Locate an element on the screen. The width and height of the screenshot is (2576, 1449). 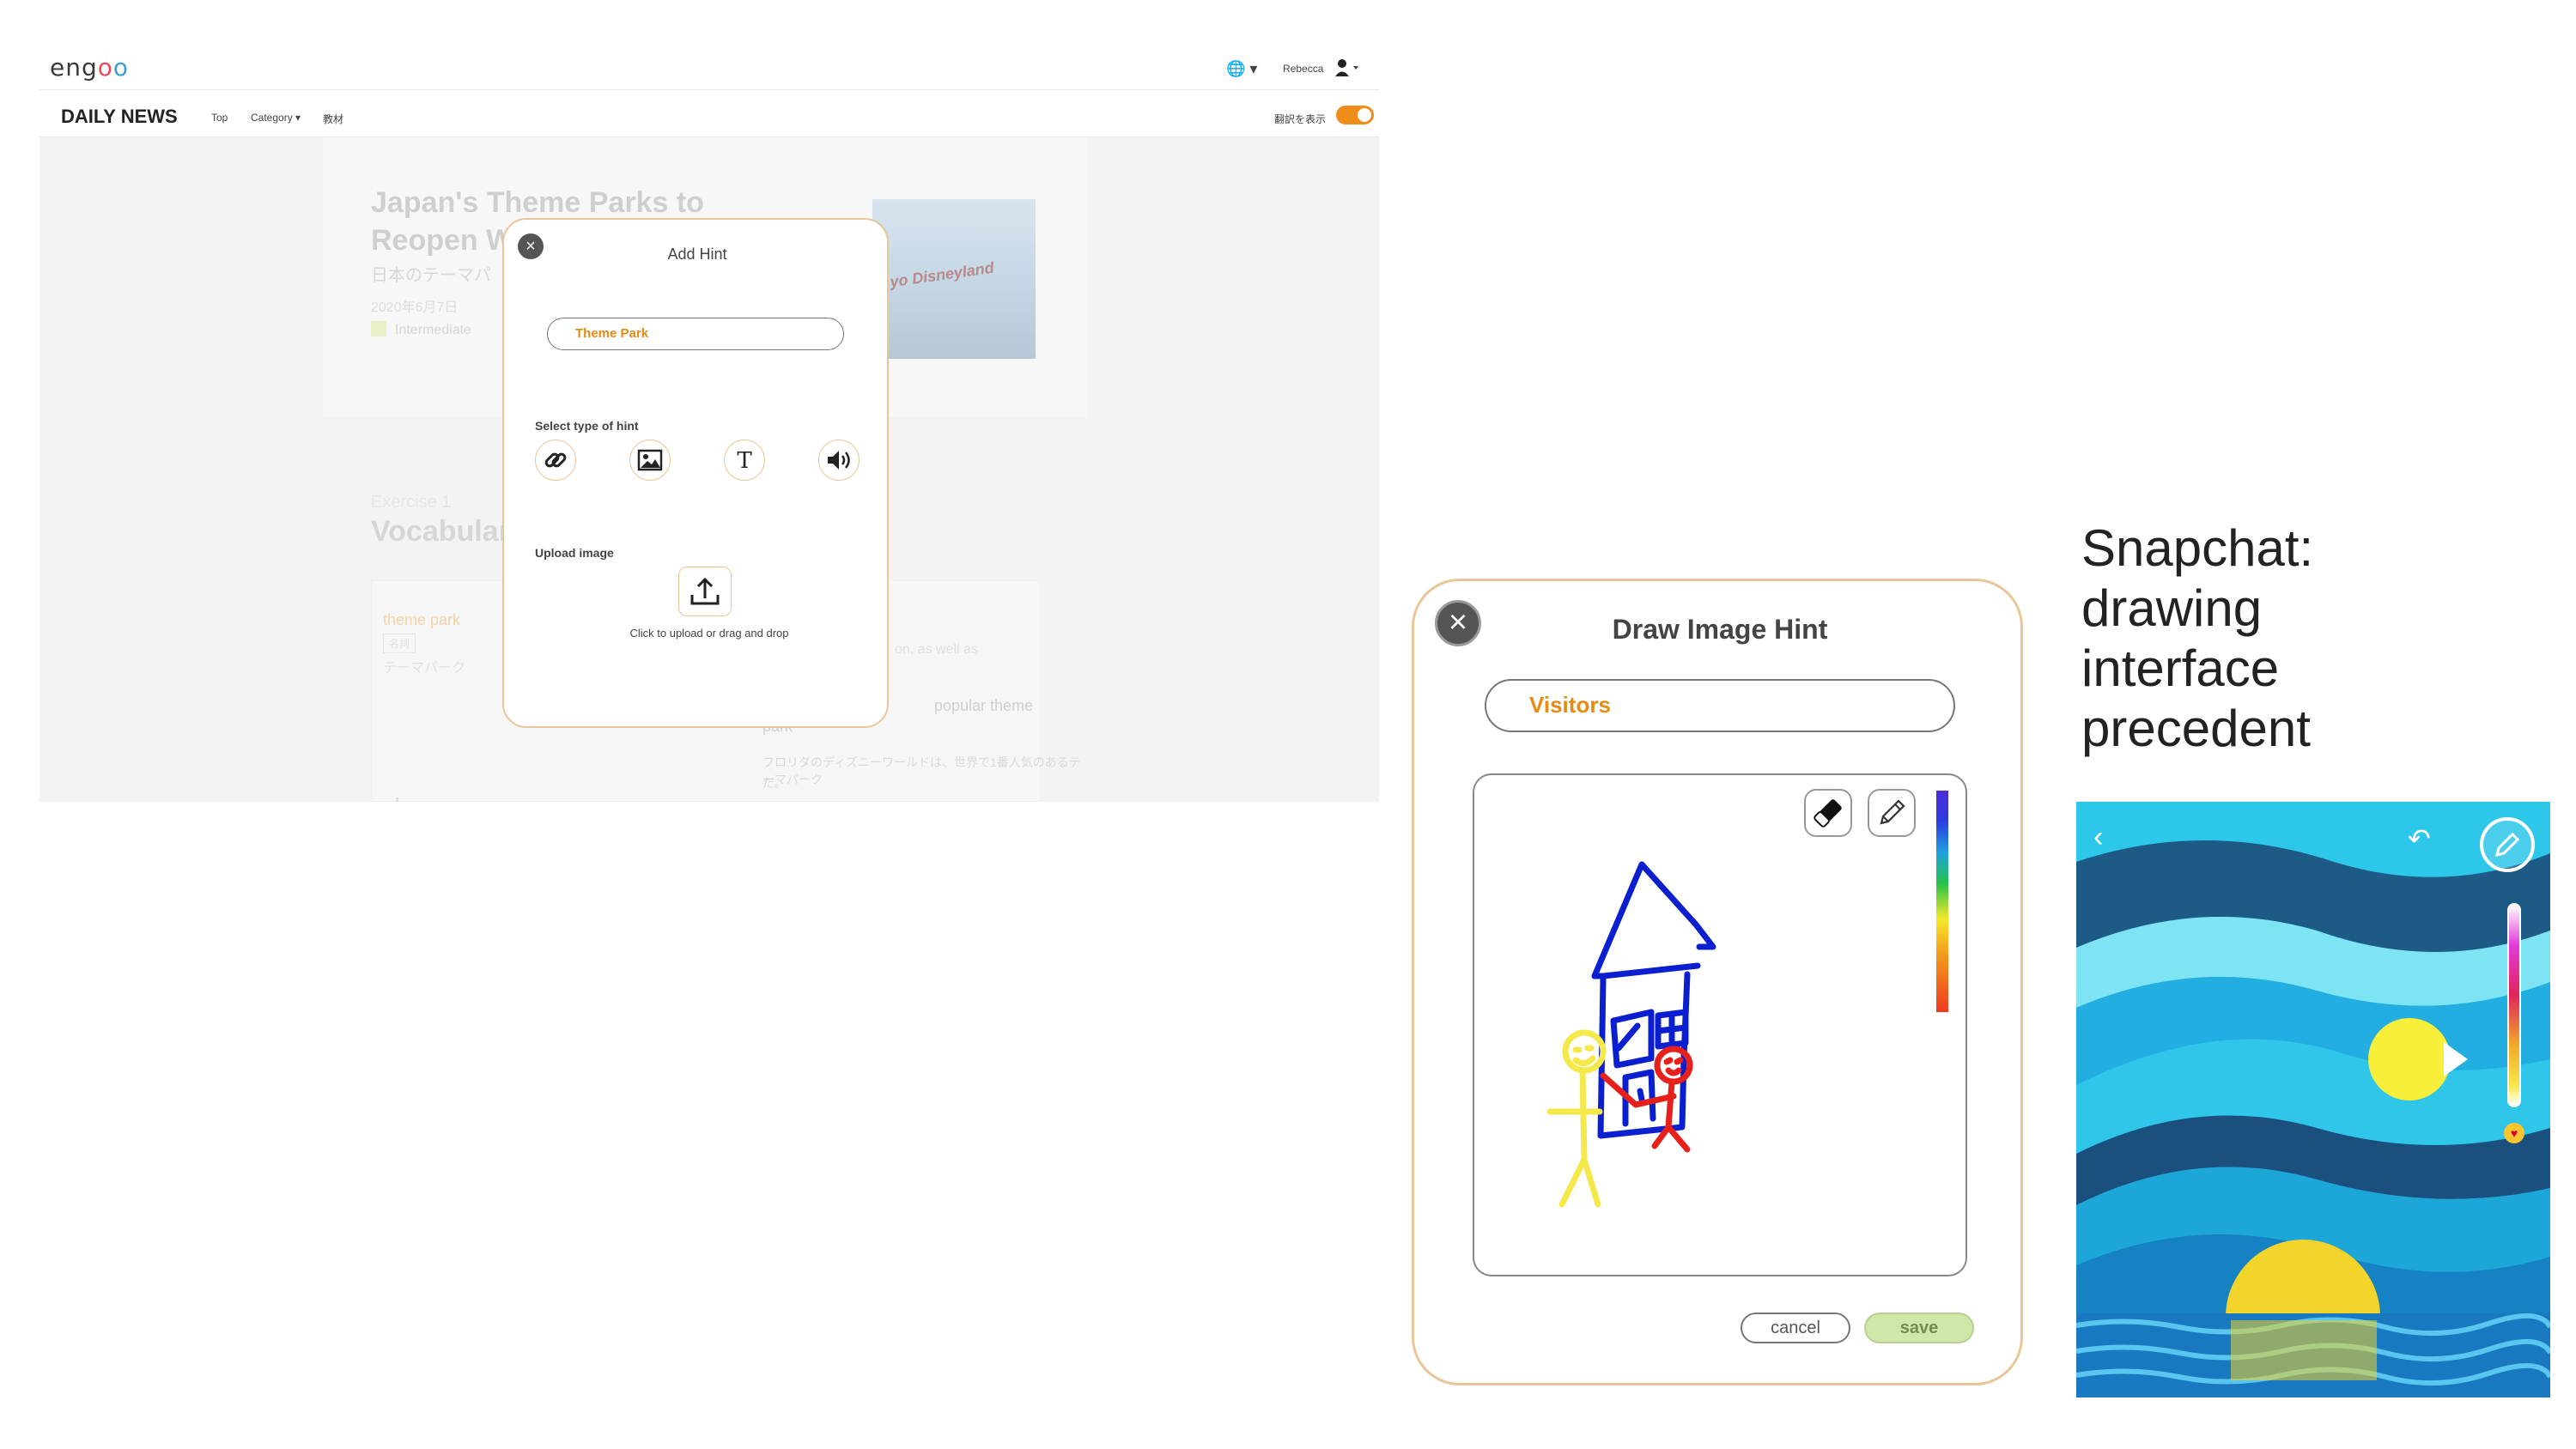
hint-name-field: Visitors is located at coordinates (1720, 705).